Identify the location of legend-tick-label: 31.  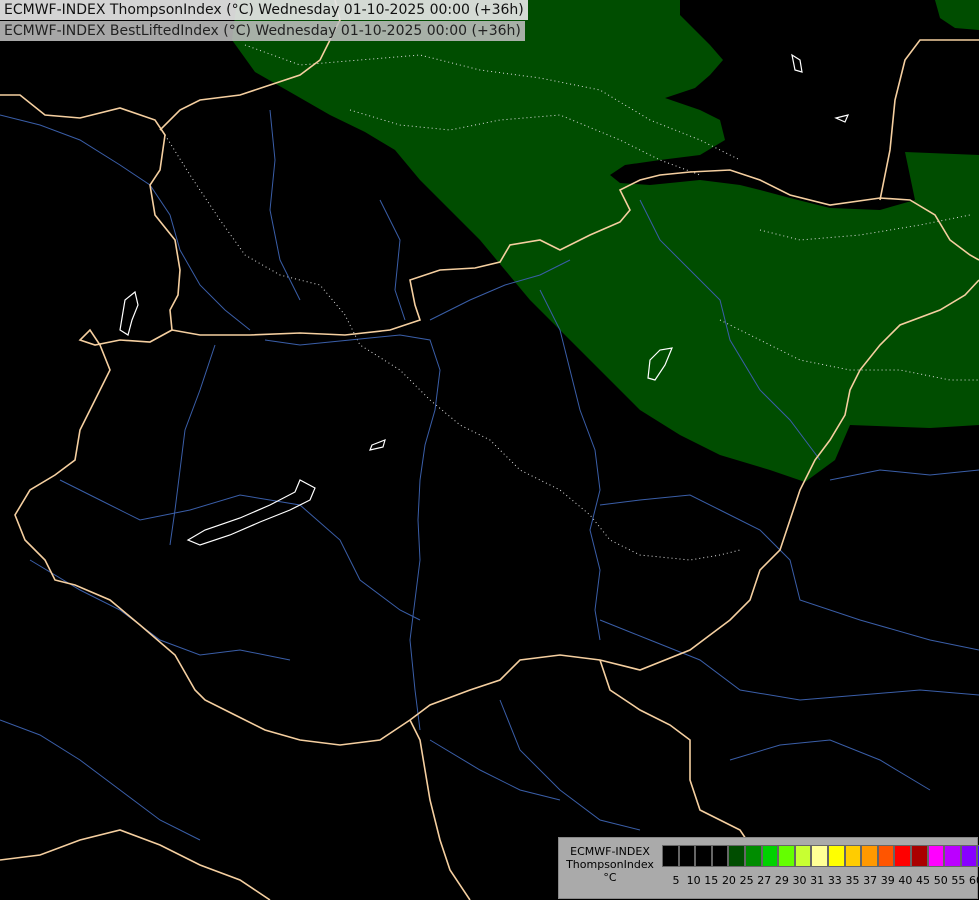
(817, 880).